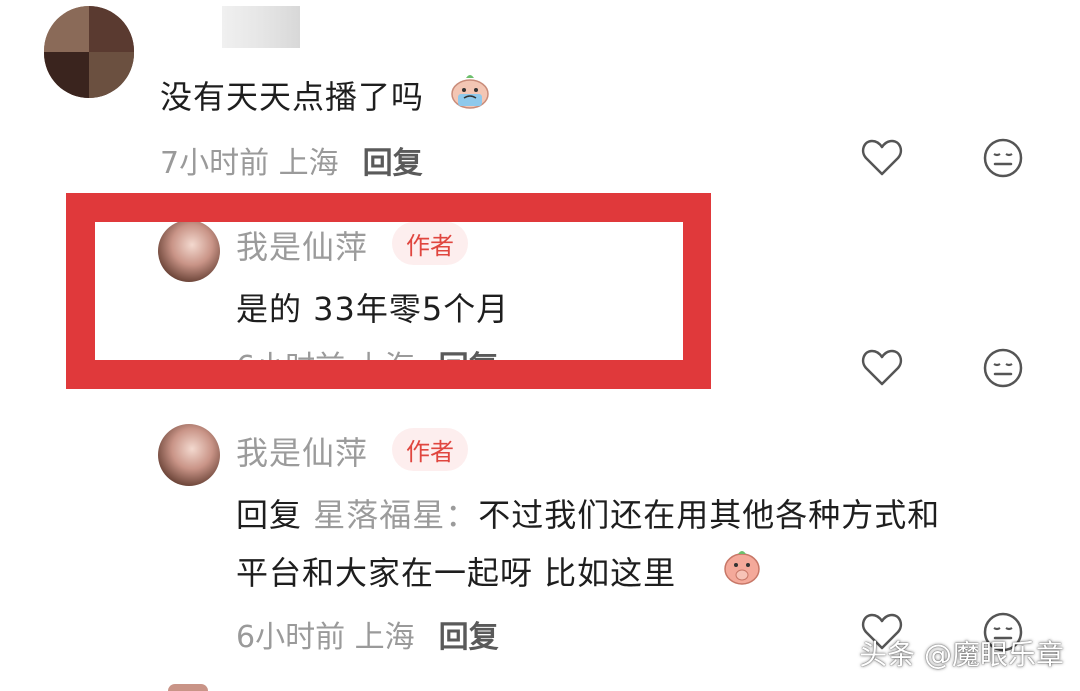 This screenshot has width=1080, height=691. Describe the element at coordinates (188, 687) in the screenshot. I see `next-avatar-partial` at that location.